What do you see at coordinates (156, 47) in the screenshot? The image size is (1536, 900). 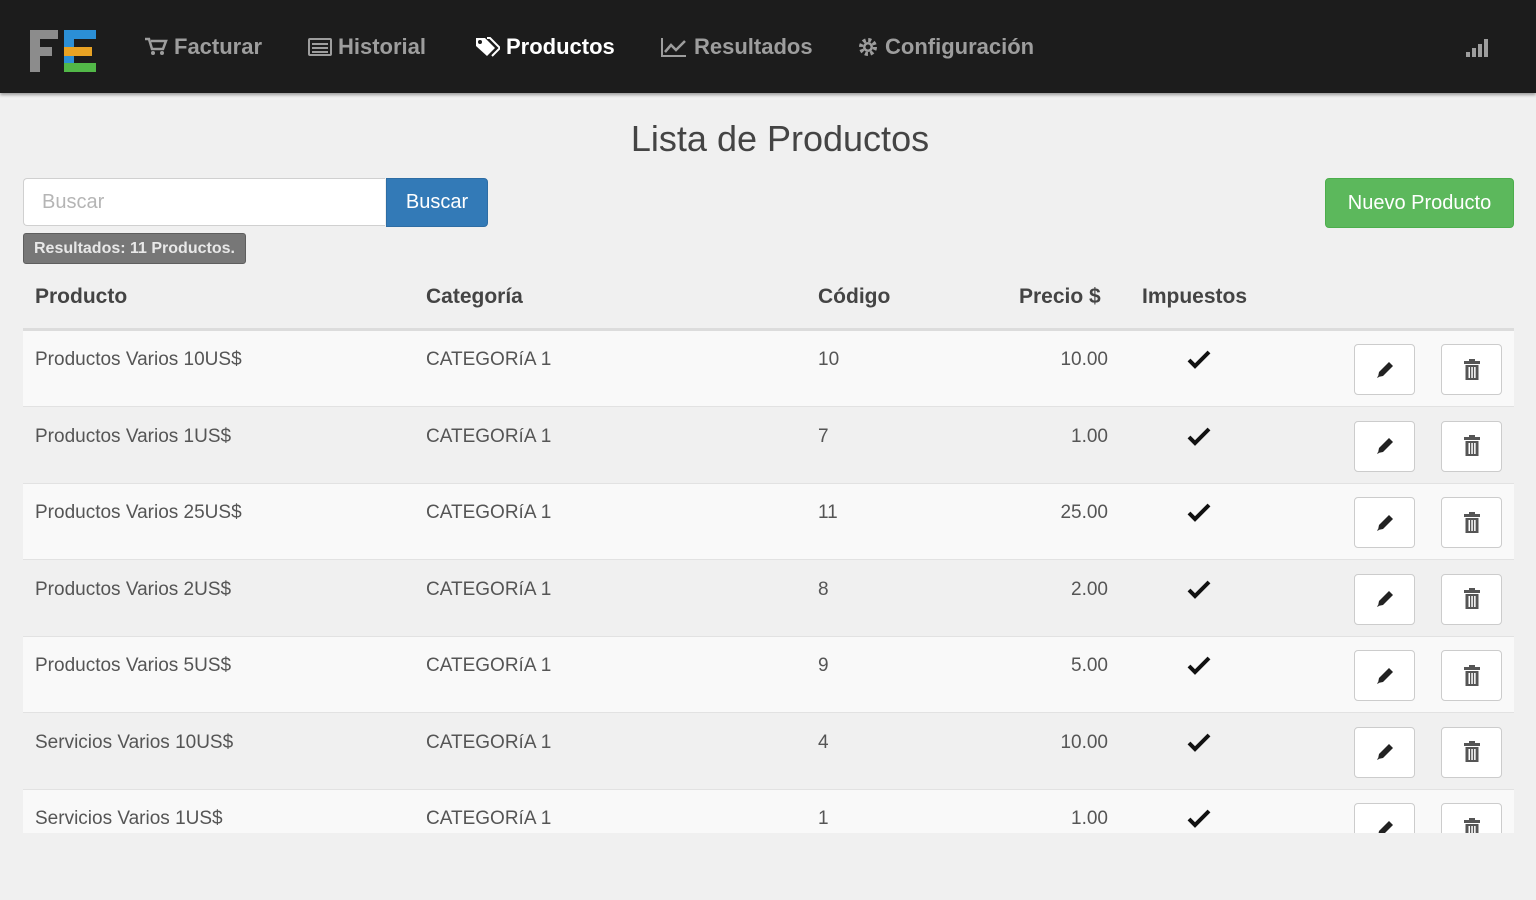 I see `cart-icon` at bounding box center [156, 47].